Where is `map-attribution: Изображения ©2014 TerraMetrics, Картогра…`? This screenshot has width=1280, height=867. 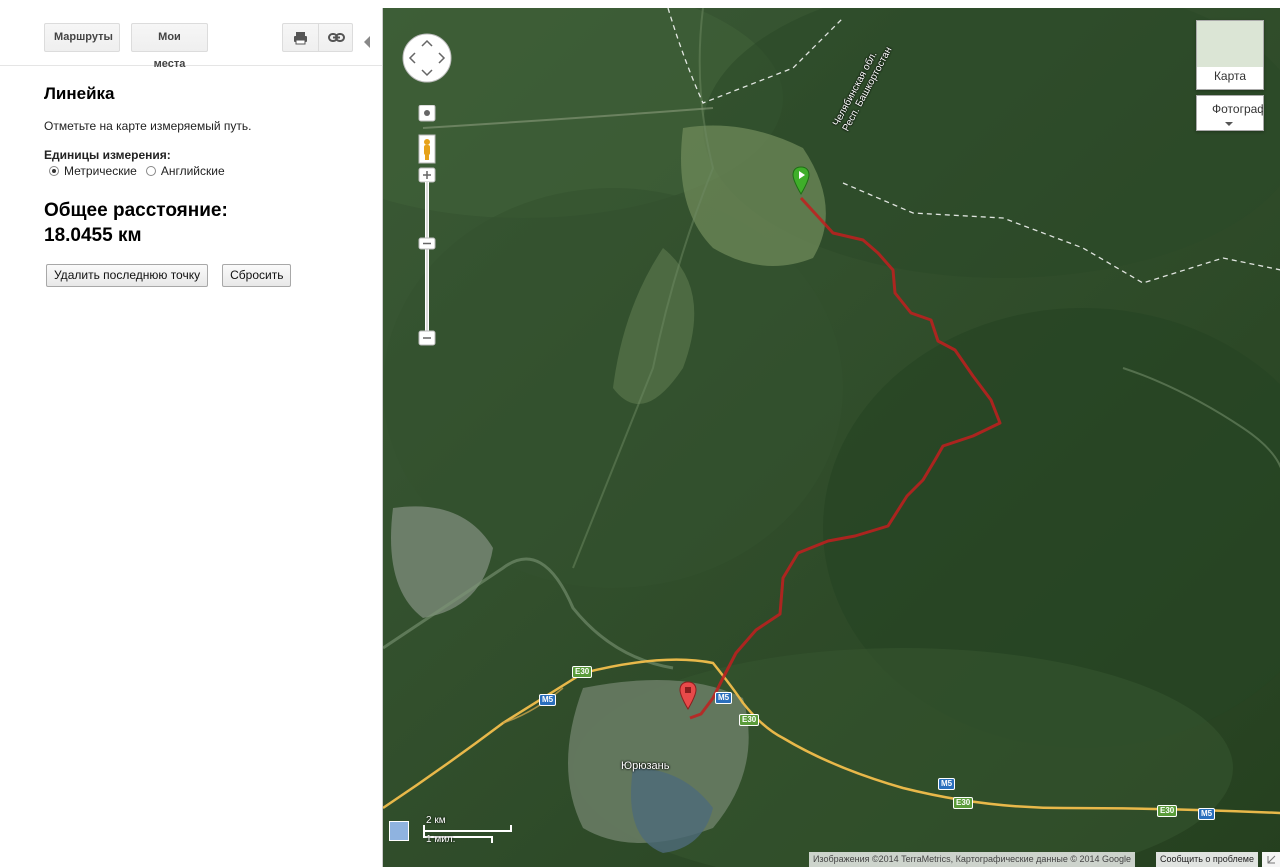 map-attribution: Изображения ©2014 TerraMetrics, Картогра… is located at coordinates (971, 859).